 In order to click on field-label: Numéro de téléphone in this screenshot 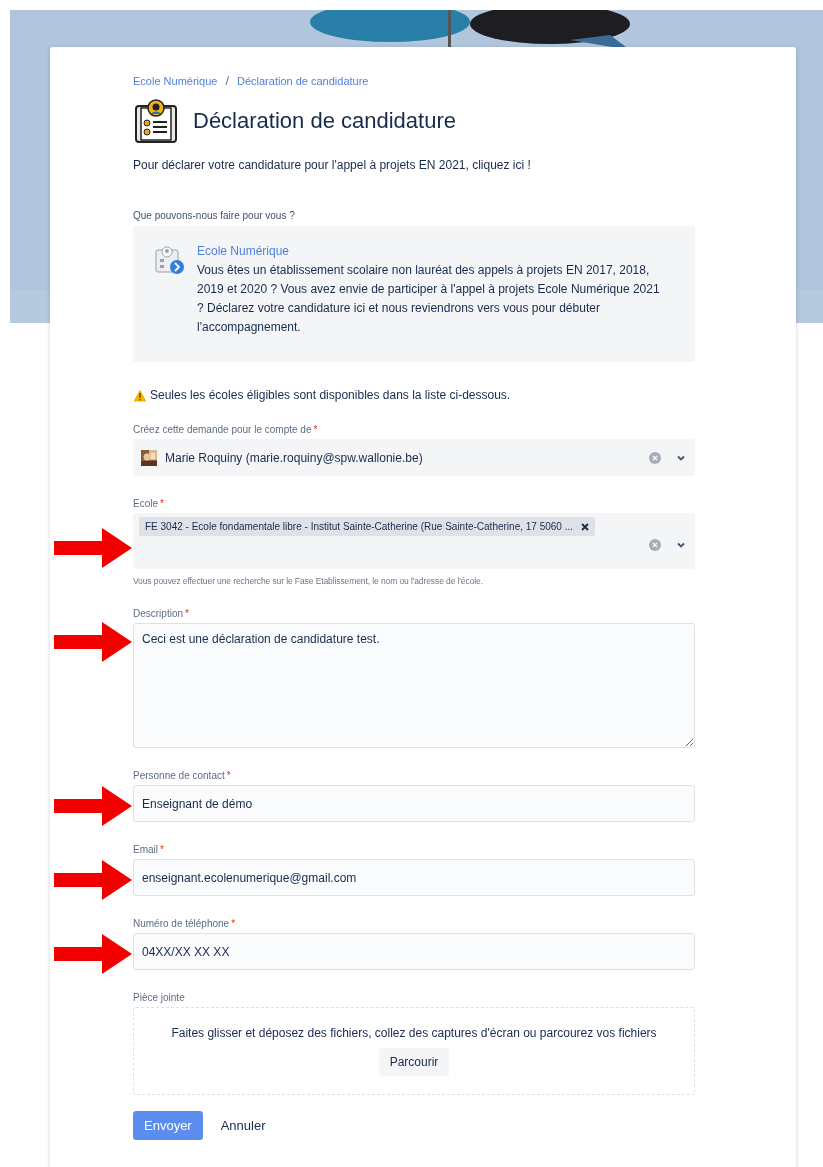, I will do `click(181, 923)`.